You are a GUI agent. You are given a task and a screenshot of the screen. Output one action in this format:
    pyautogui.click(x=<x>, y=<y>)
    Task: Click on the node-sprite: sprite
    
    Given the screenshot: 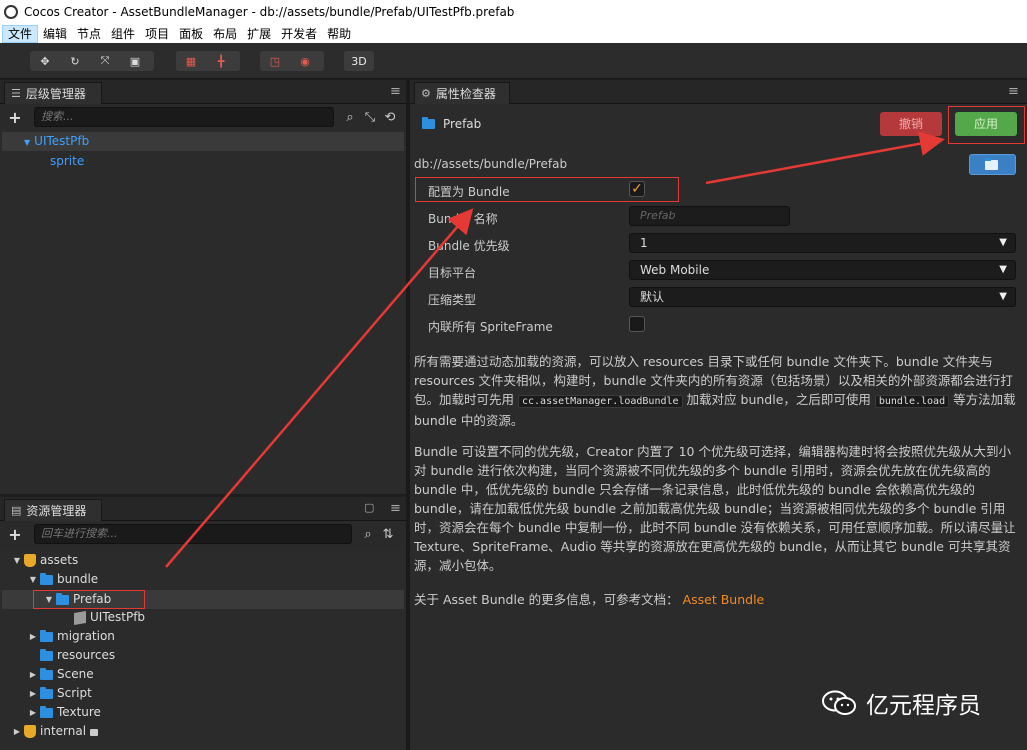 What is the action you would take?
    pyautogui.click(x=67, y=161)
    